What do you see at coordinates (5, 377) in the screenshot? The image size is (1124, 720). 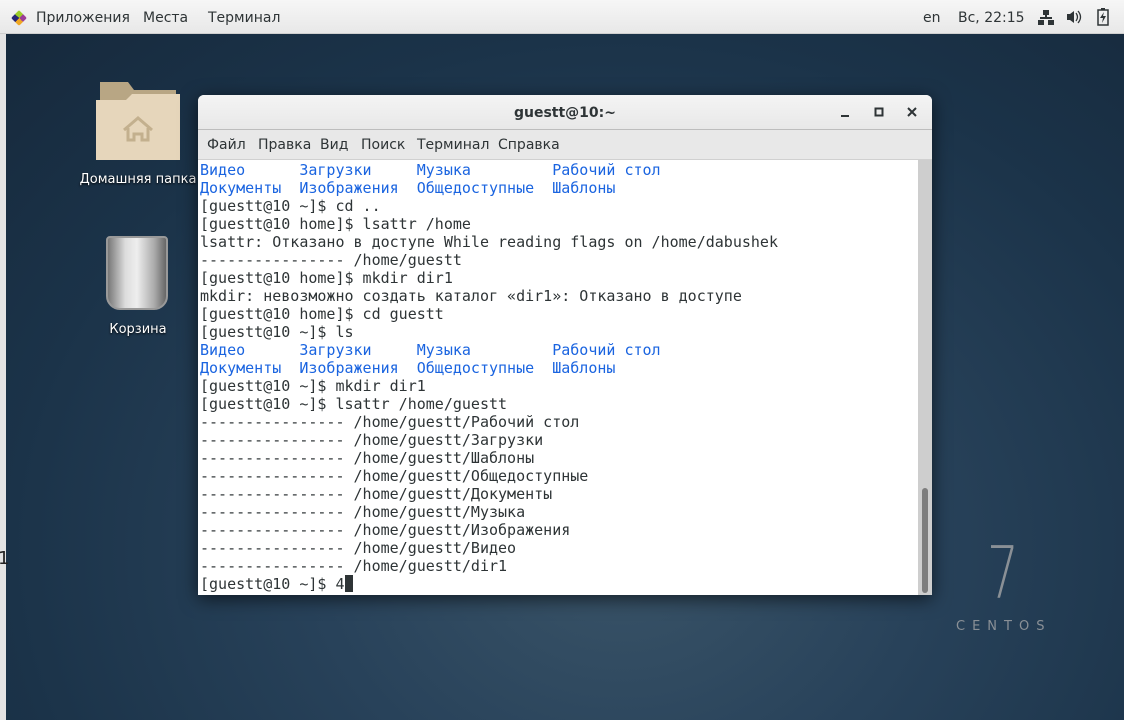 I see `background-window-edge: 1` at bounding box center [5, 377].